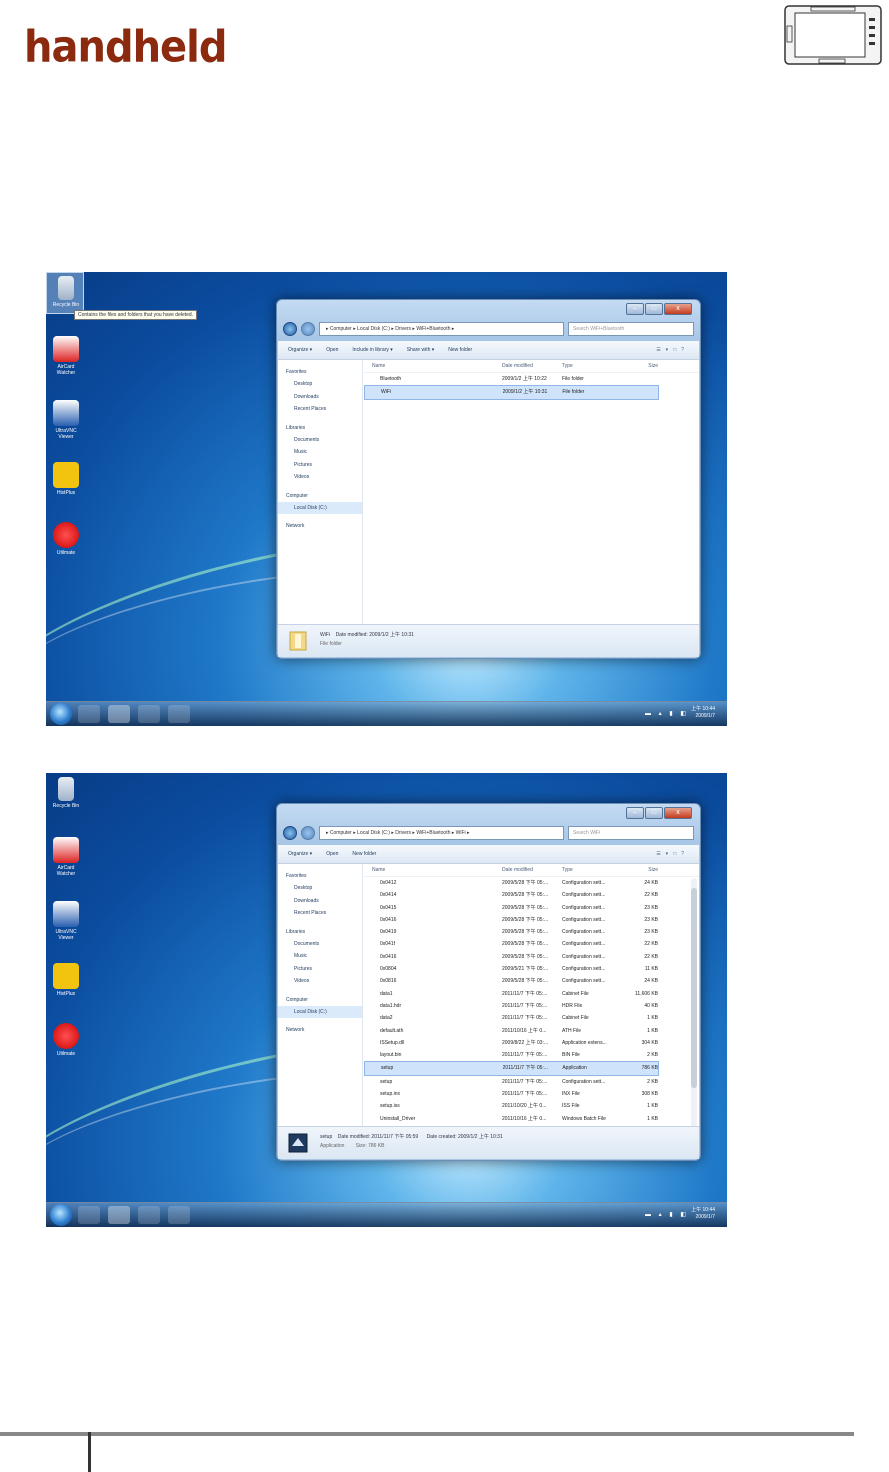  Describe the element at coordinates (531, 379) in the screenshot. I see `file-row-bluetooth: Bluetooth 2009/1/2 上午 10:22 File folder` at that location.